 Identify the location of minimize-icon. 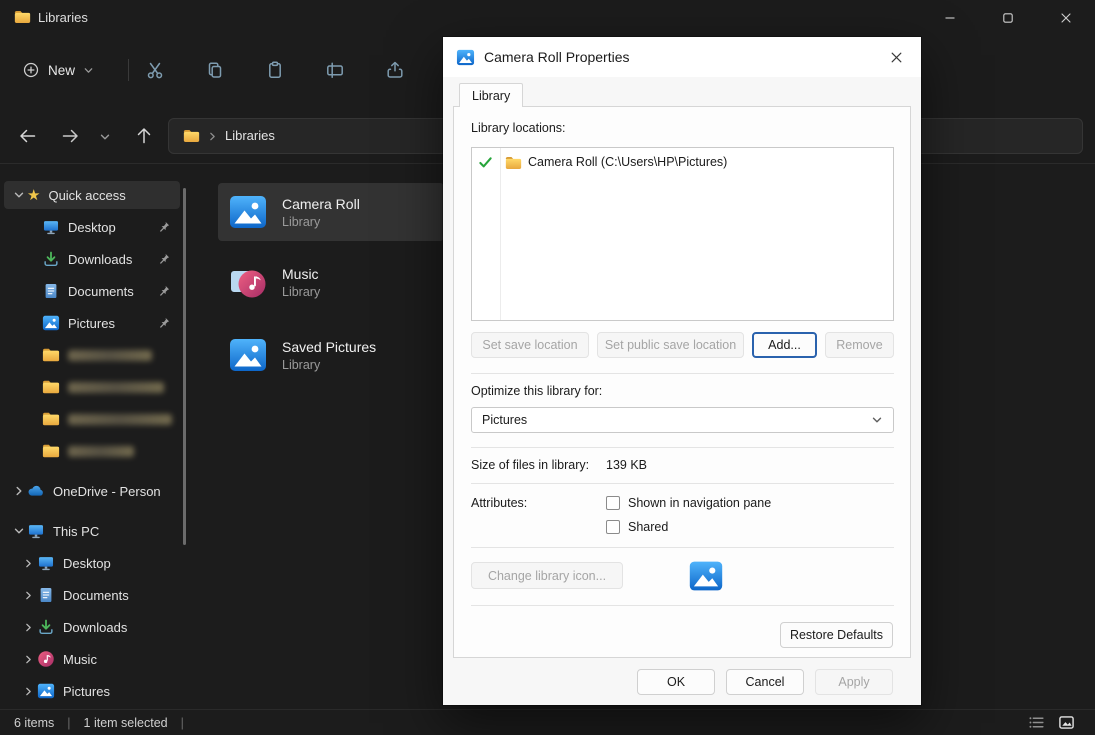
(950, 18).